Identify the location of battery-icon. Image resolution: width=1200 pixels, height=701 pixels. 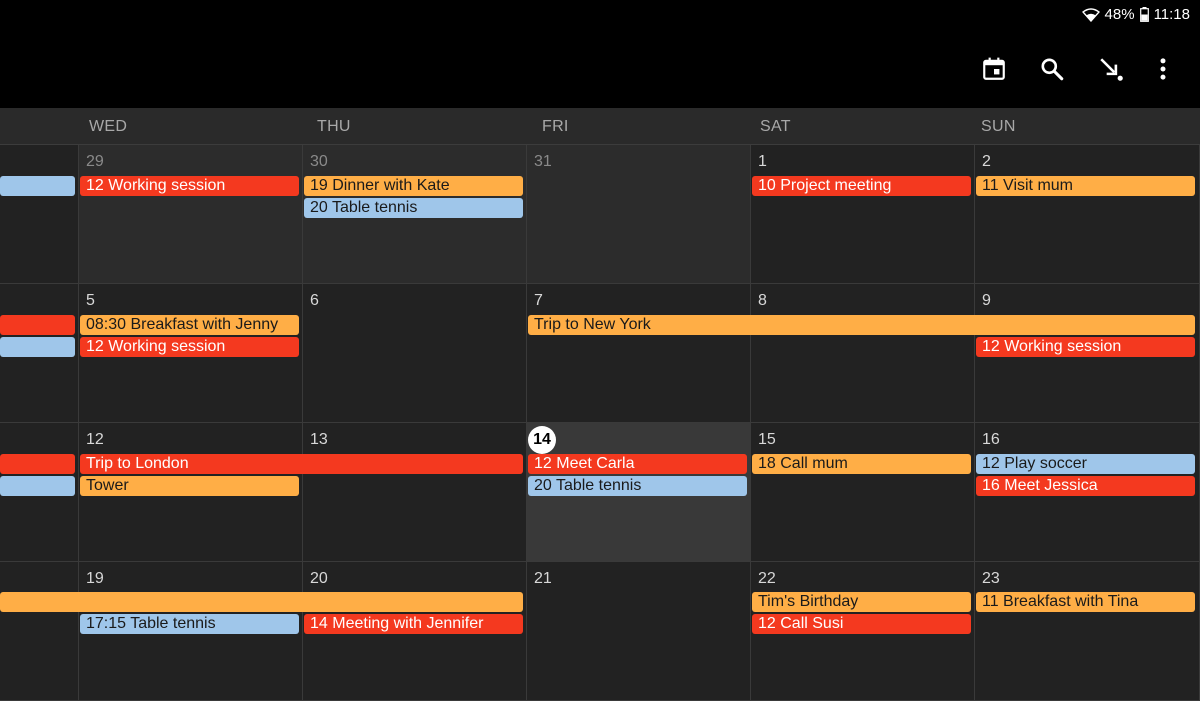
(1144, 14).